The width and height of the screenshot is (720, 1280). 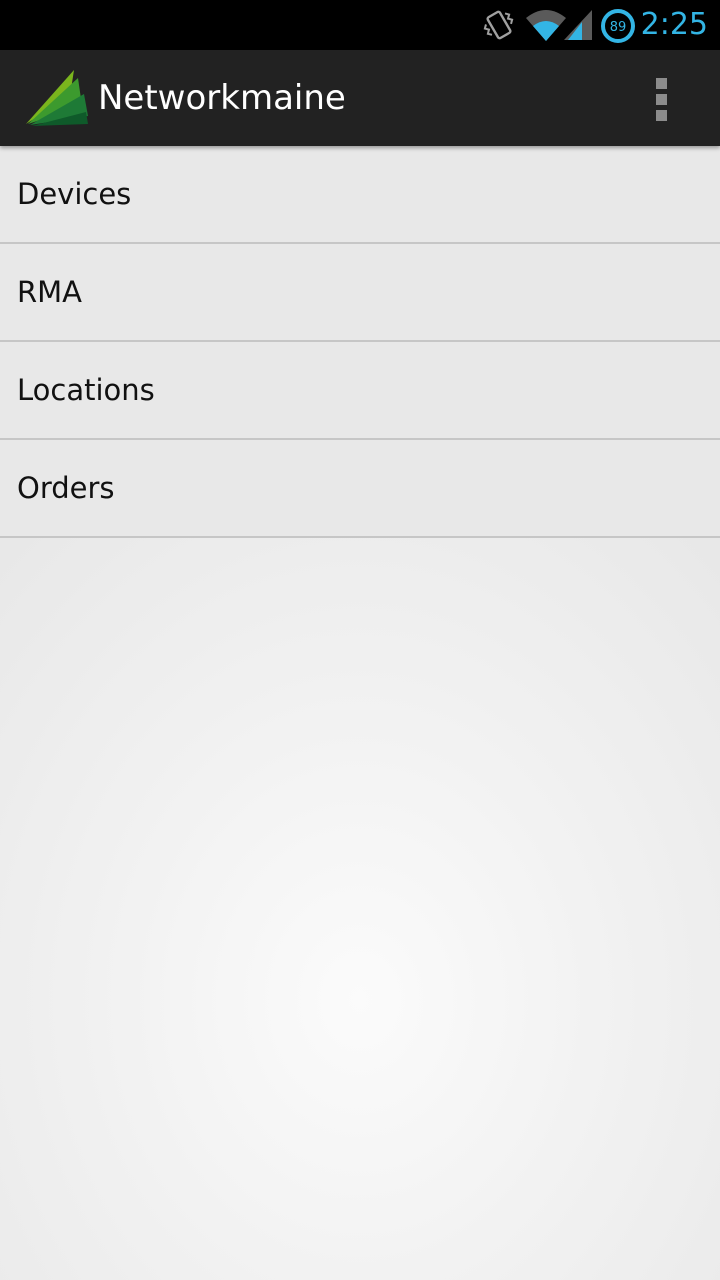 I want to click on overflow-menu-button, so click(x=662, y=98).